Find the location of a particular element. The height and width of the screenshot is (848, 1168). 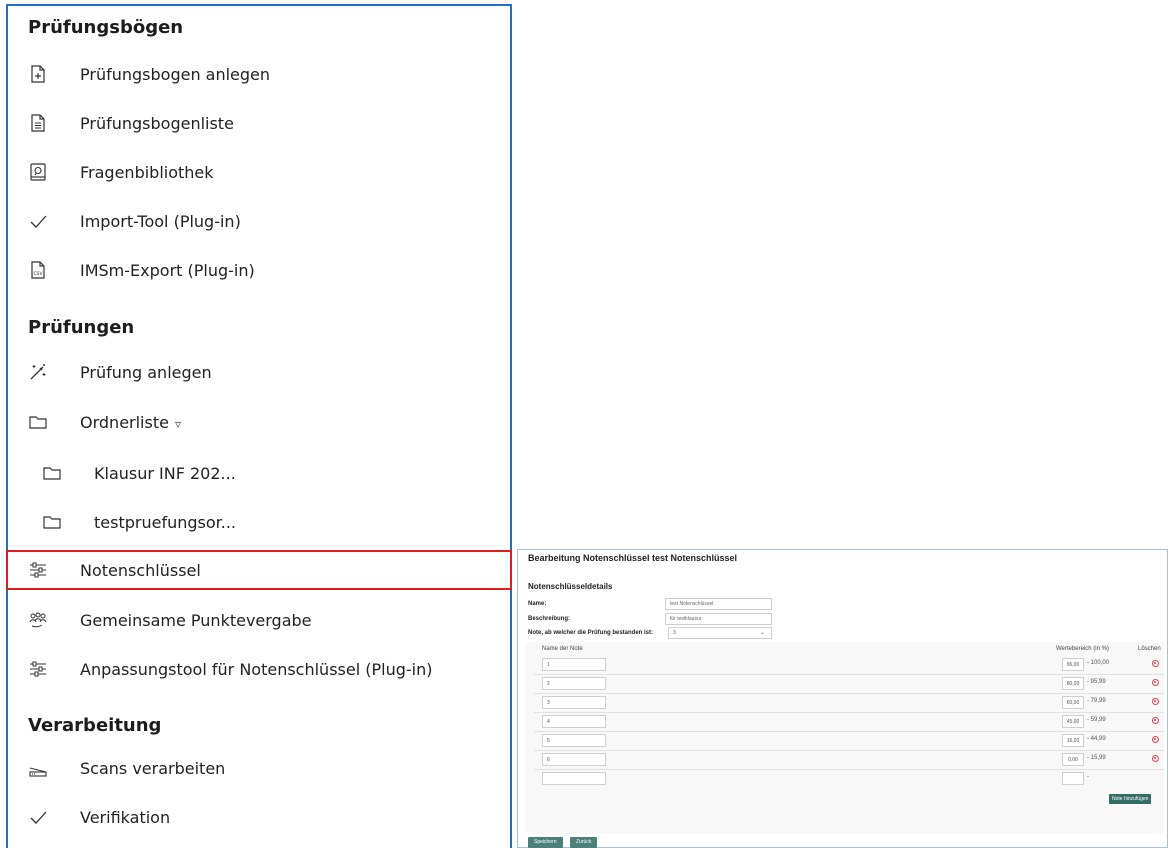

users-icon is located at coordinates (38, 620).